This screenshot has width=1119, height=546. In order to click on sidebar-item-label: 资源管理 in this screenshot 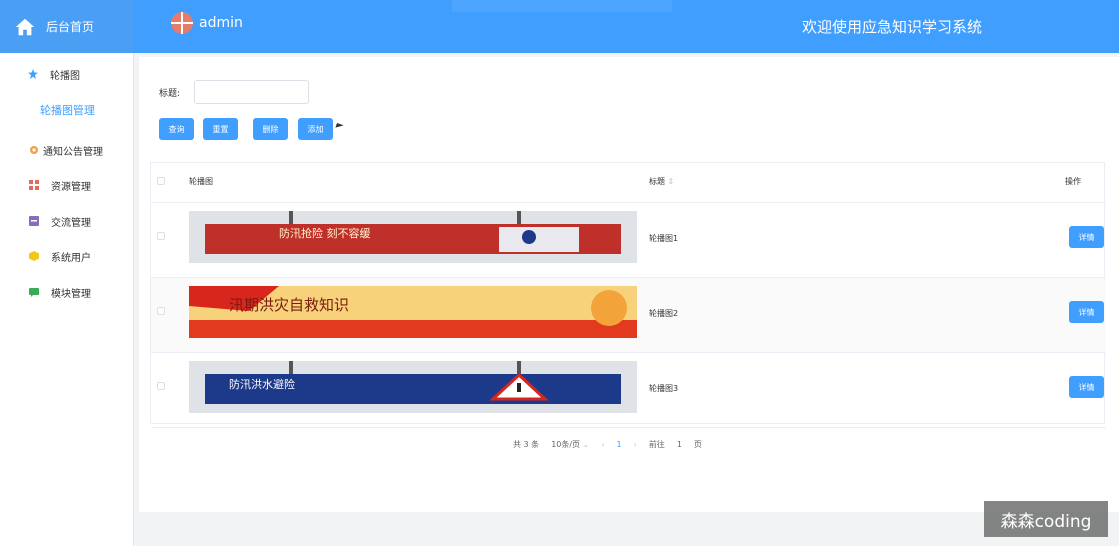, I will do `click(71, 187)`.